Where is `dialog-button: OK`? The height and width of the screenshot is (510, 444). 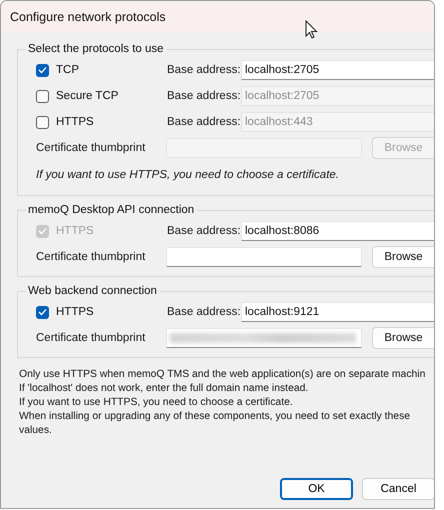 dialog-button: OK is located at coordinates (316, 489).